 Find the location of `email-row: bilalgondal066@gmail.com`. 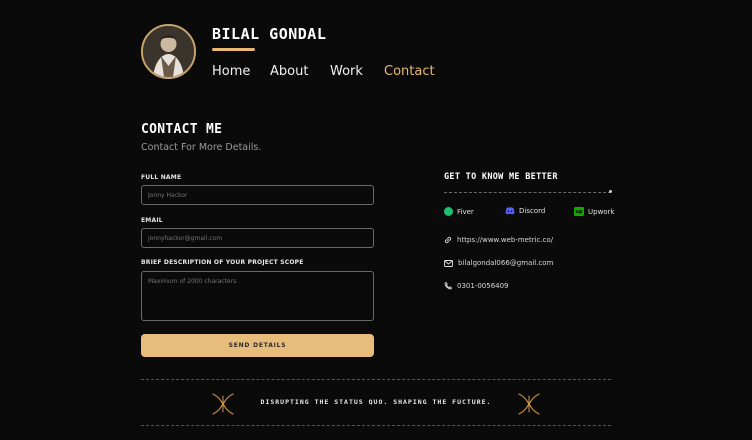

email-row: bilalgondal066@gmail.com is located at coordinates (498, 263).